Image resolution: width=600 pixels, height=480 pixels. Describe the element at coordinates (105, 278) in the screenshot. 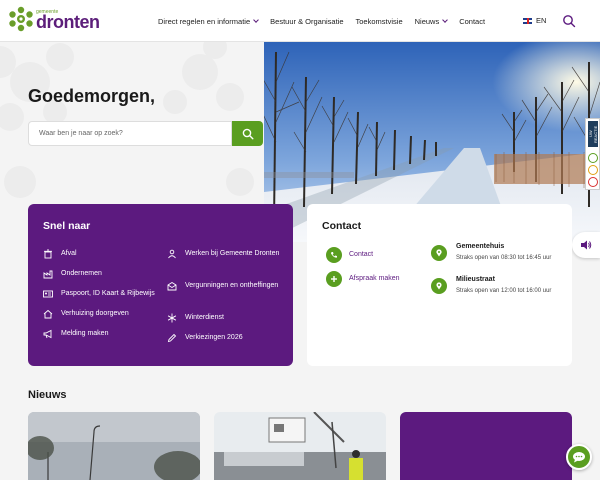

I see `quick-link-ondernemen: Ondernemen` at that location.